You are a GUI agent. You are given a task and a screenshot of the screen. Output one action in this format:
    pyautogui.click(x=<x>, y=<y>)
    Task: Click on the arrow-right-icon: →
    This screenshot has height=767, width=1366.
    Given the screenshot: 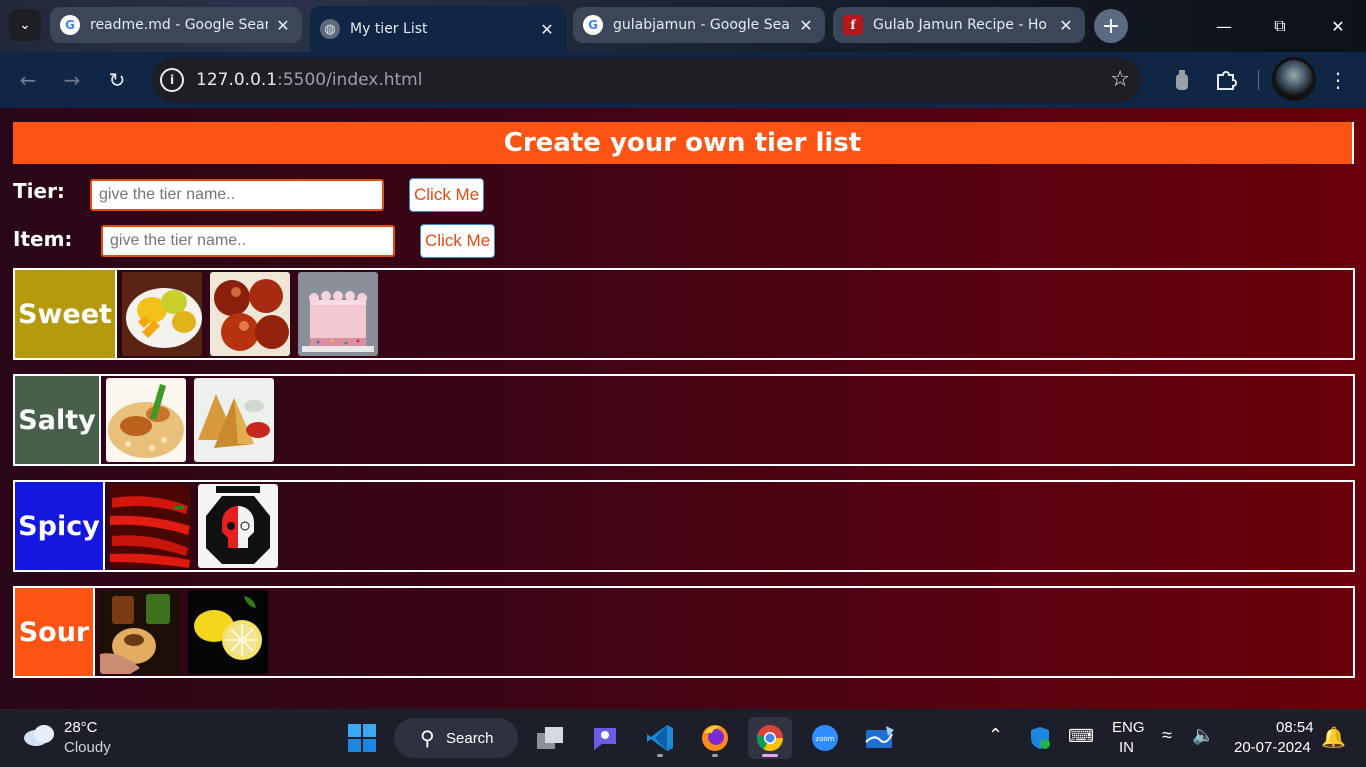 What is the action you would take?
    pyautogui.click(x=72, y=80)
    